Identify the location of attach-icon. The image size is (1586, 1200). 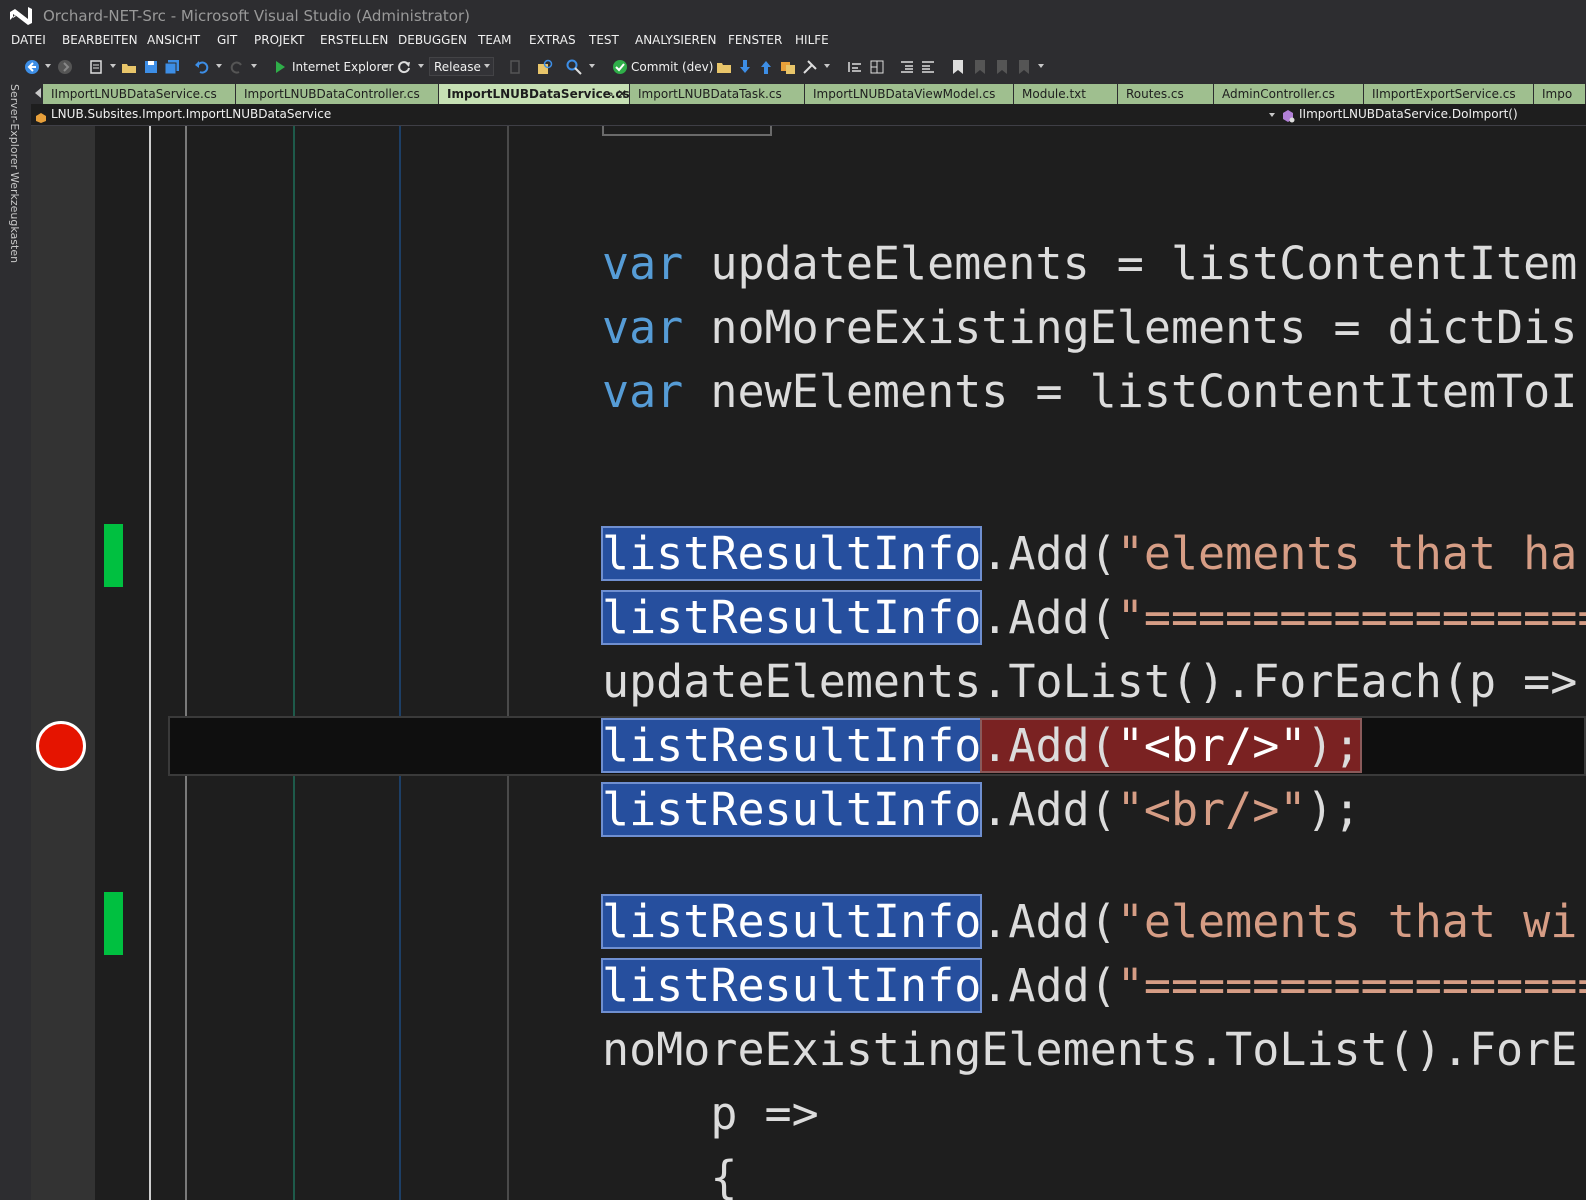
(515, 67).